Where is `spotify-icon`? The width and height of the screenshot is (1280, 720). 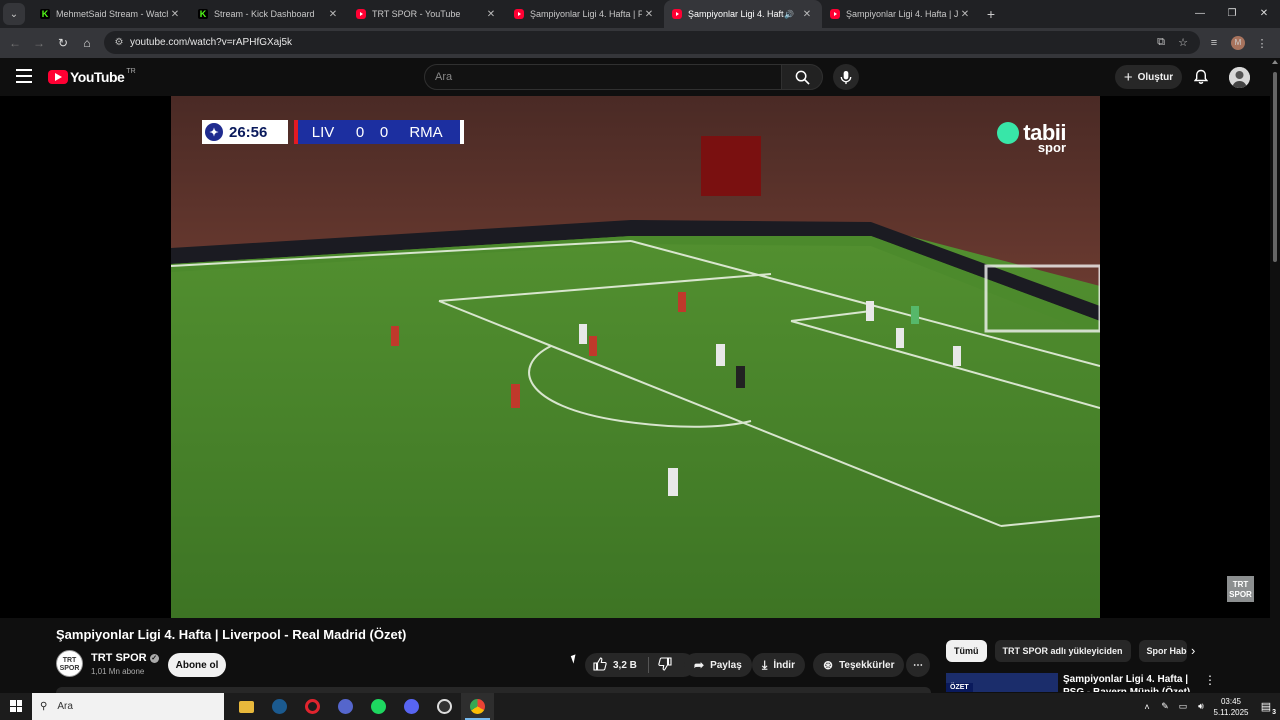
spotify-icon is located at coordinates (378, 706).